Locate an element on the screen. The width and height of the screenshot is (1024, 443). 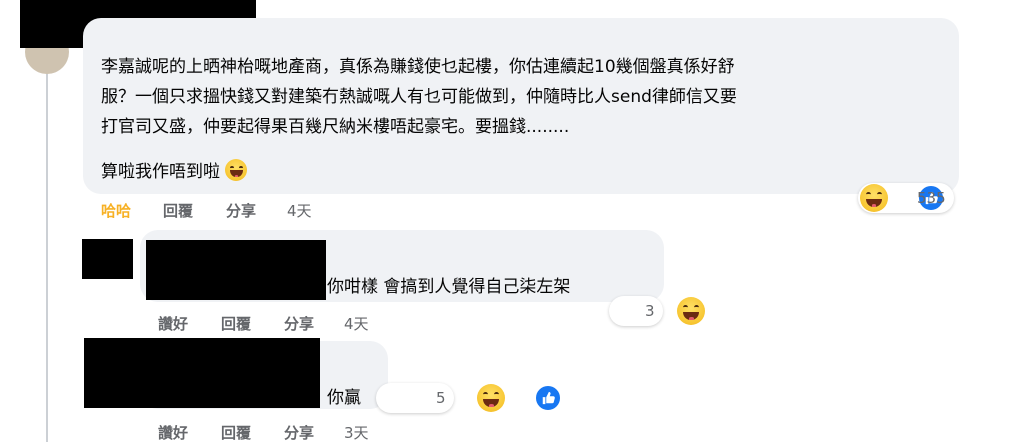
comment-line: 服？一個只求搵快錢又對建築冇熱誠嘅人有乜可能做到，仲隨時比人send律師信又要 is located at coordinates (419, 97).